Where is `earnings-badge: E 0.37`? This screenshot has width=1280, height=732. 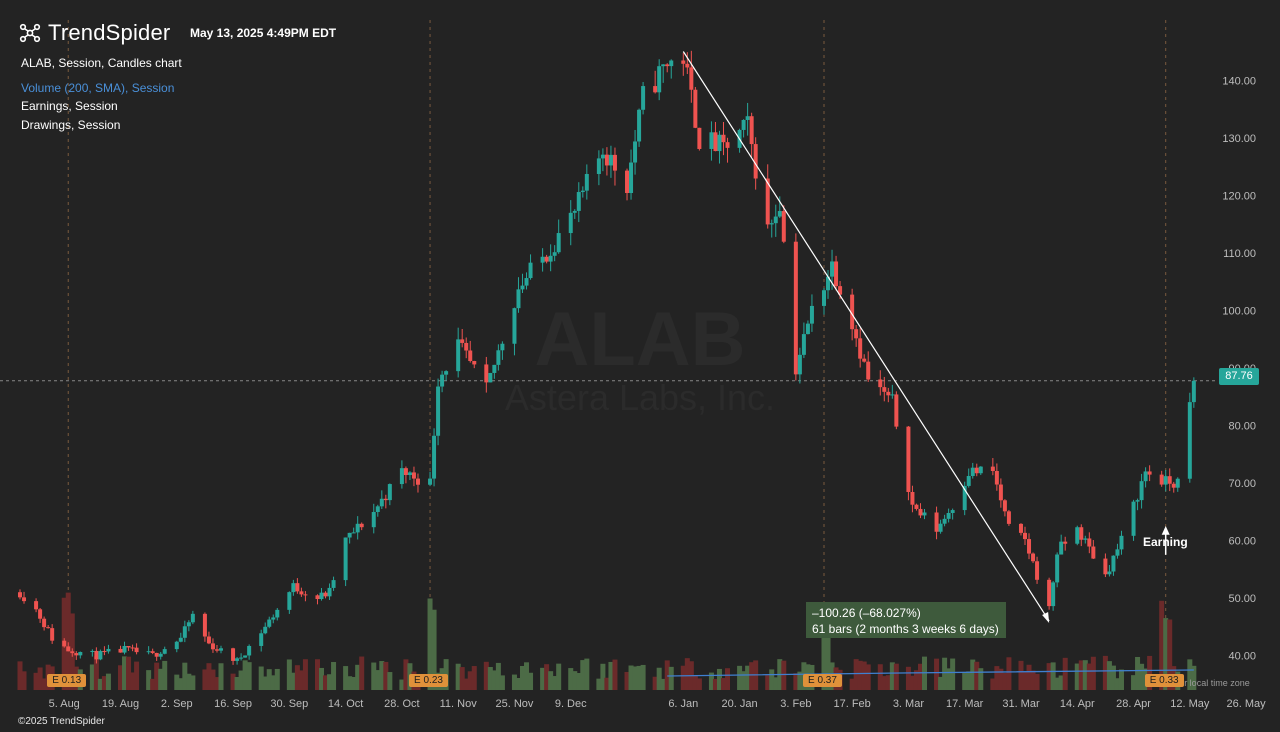 earnings-badge: E 0.37 is located at coordinates (822, 680).